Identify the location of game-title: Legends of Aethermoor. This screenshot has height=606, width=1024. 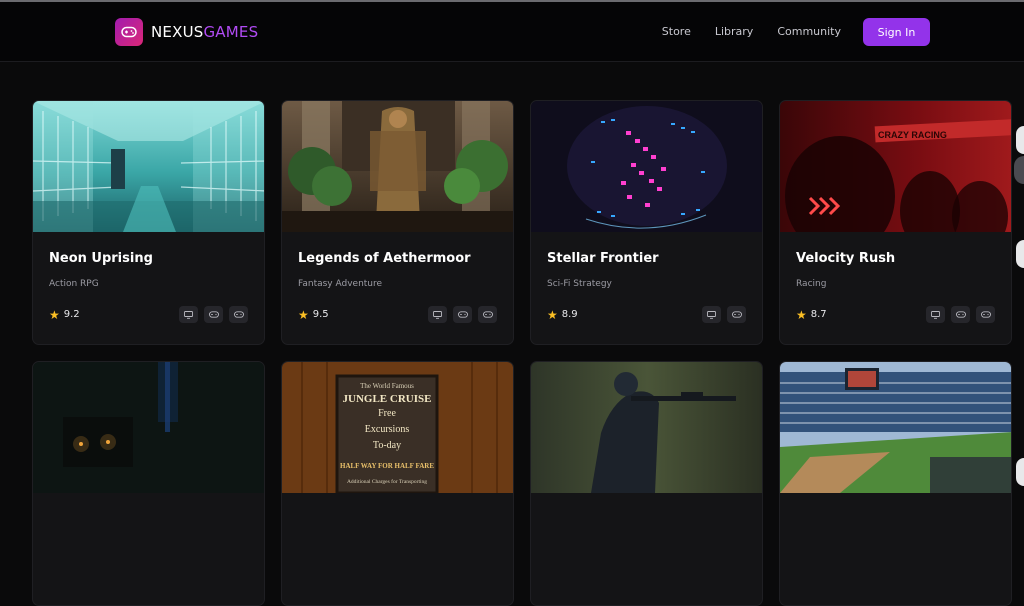
(397, 260).